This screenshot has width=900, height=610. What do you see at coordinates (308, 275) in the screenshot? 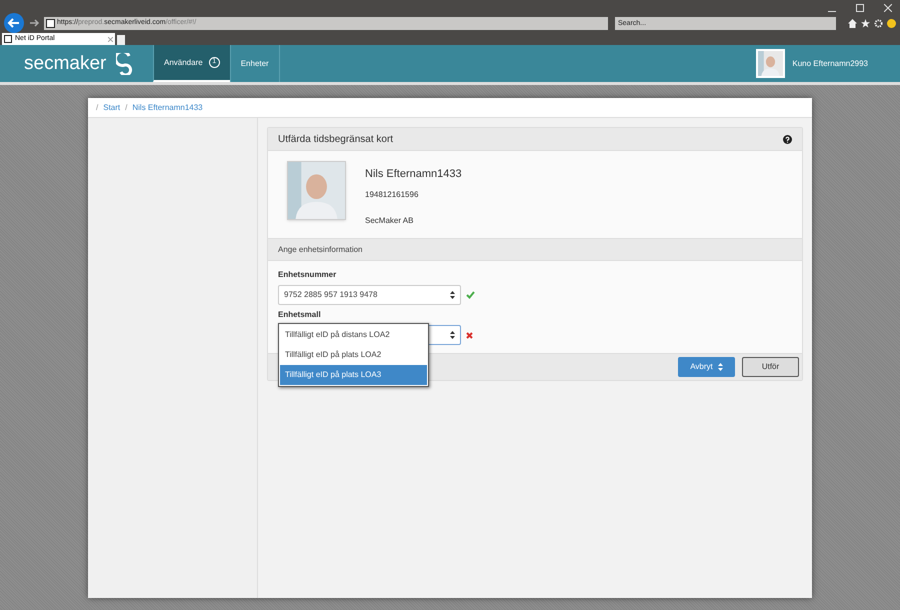
I see `field-label: Enhetsnummer` at bounding box center [308, 275].